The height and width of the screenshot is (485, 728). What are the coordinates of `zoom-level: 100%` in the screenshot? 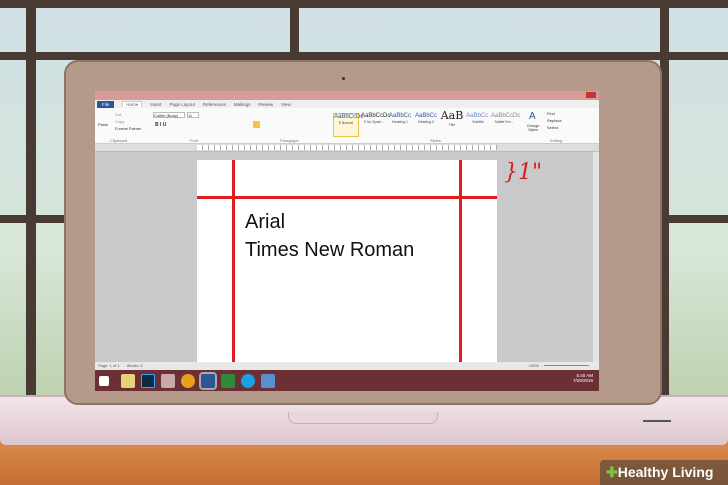 It's located at (533, 365).